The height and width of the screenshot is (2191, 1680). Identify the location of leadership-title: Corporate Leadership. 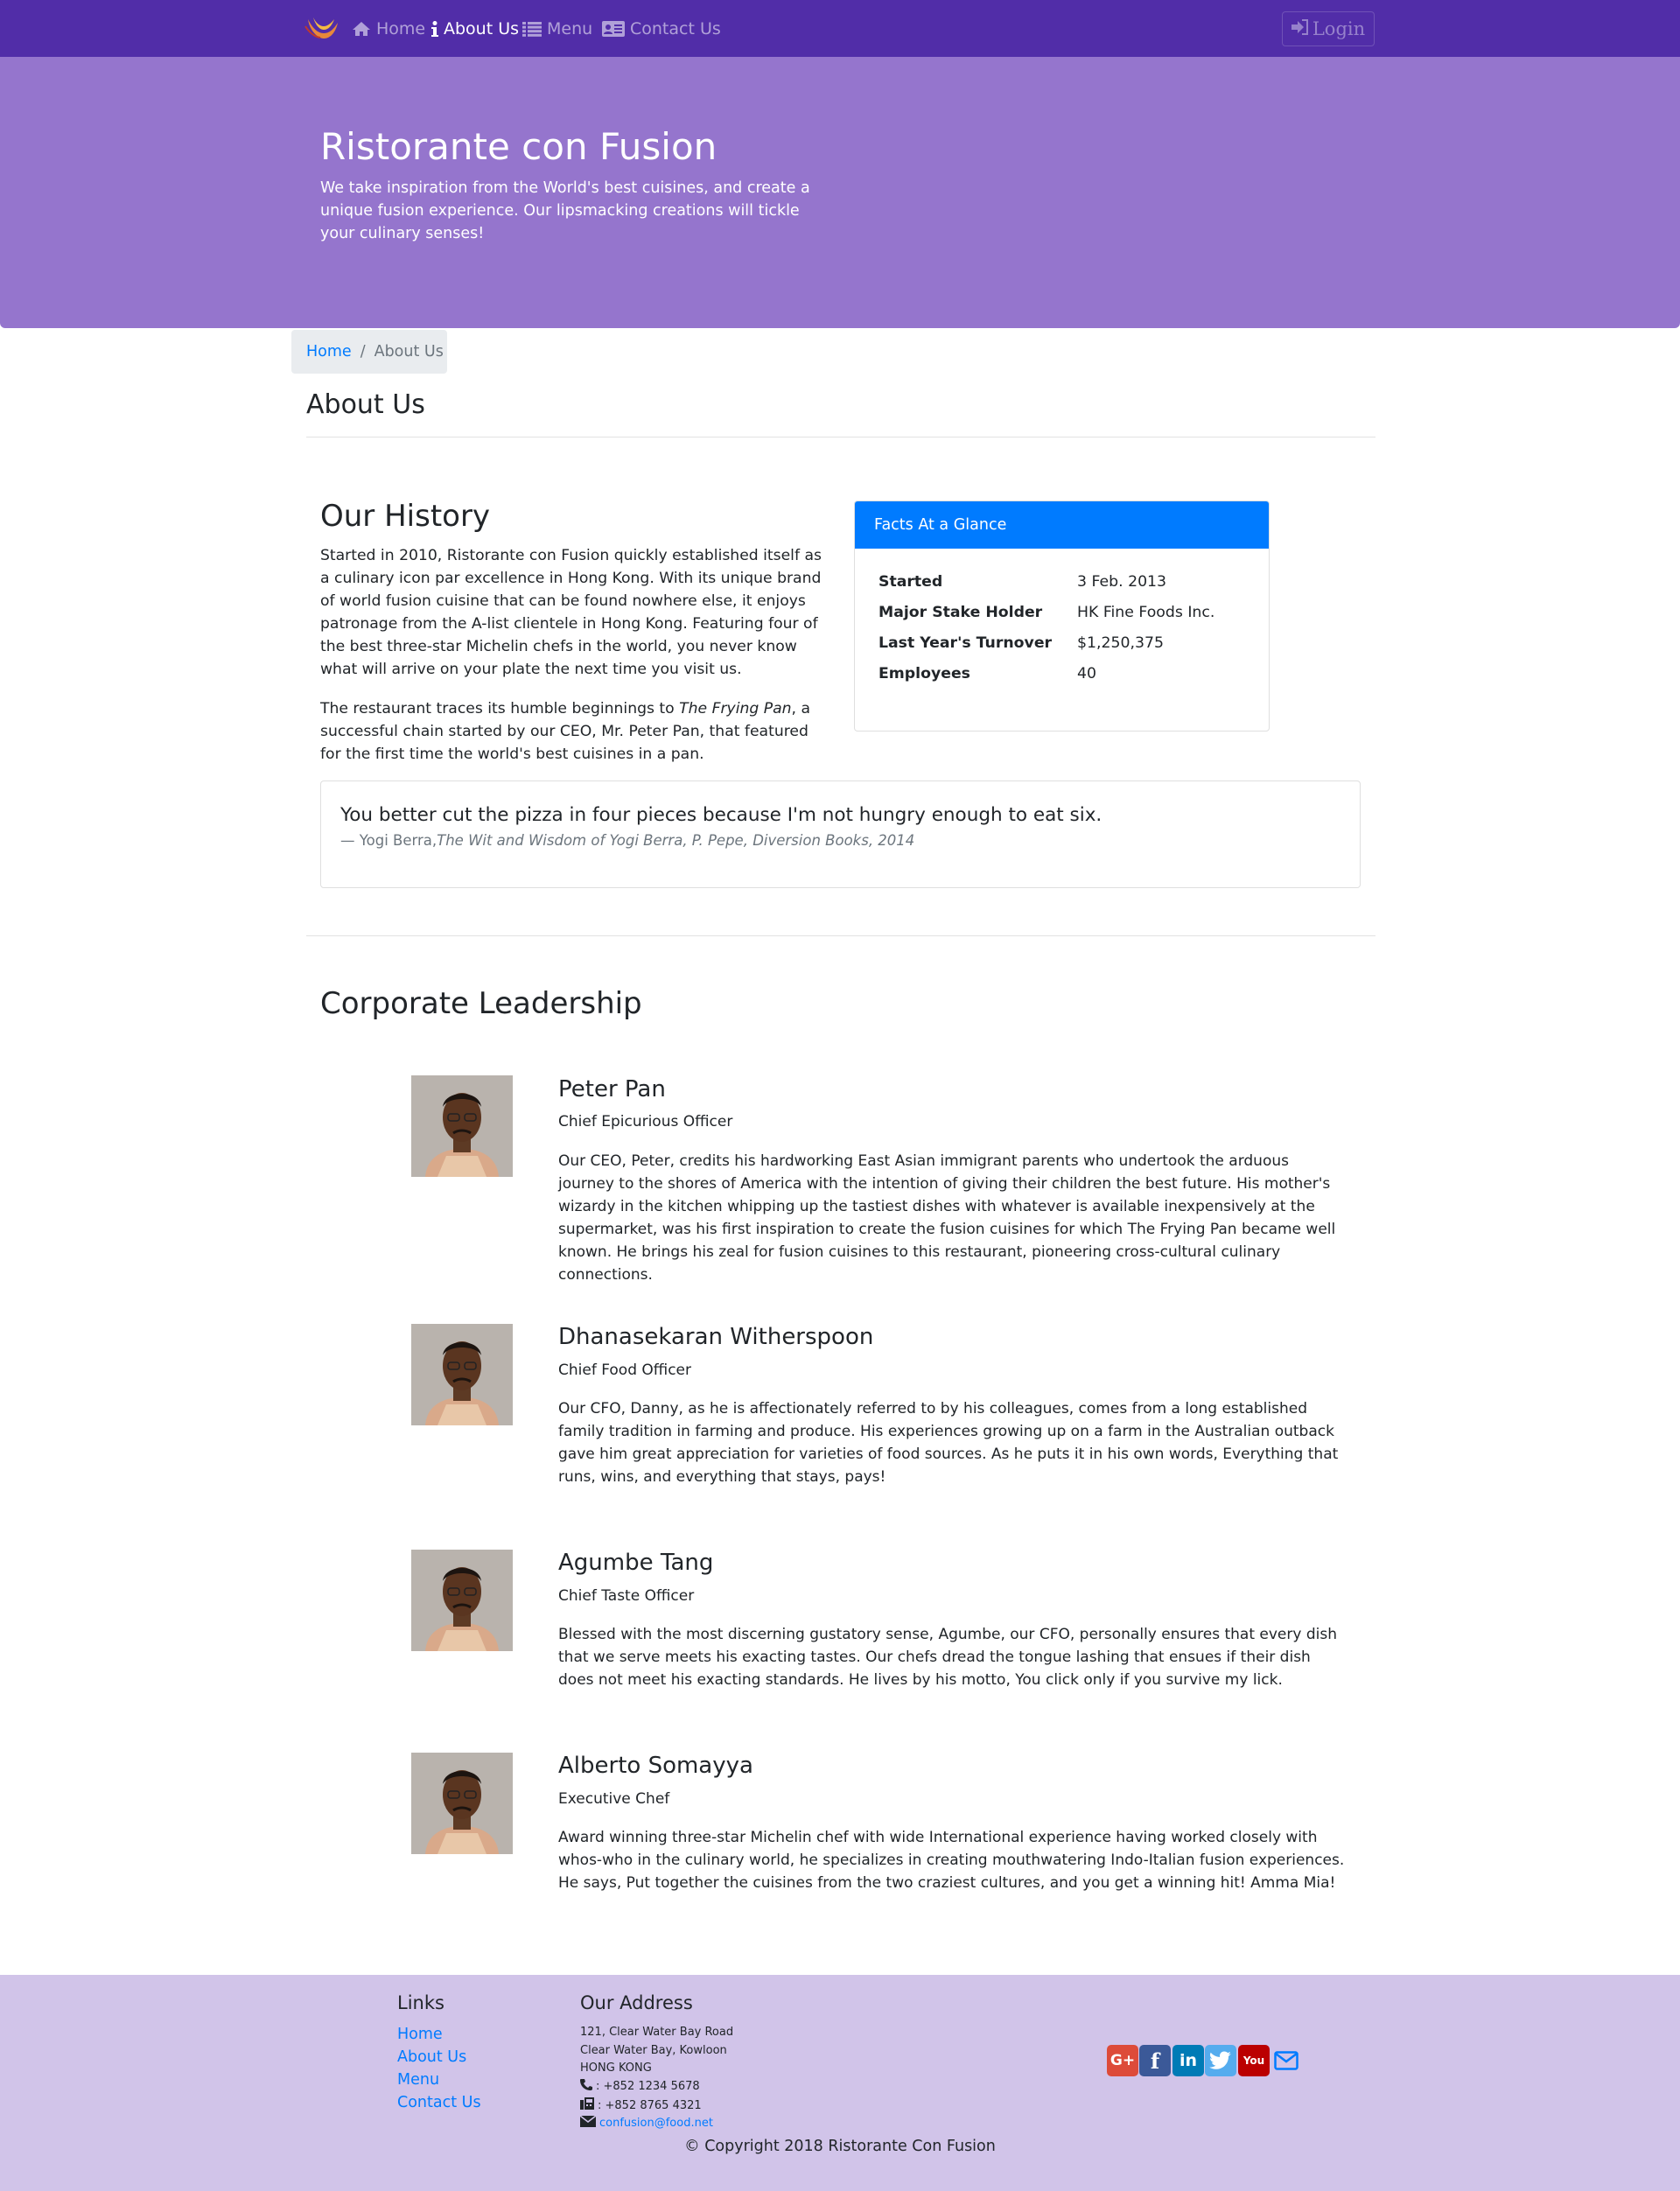
(481, 1003).